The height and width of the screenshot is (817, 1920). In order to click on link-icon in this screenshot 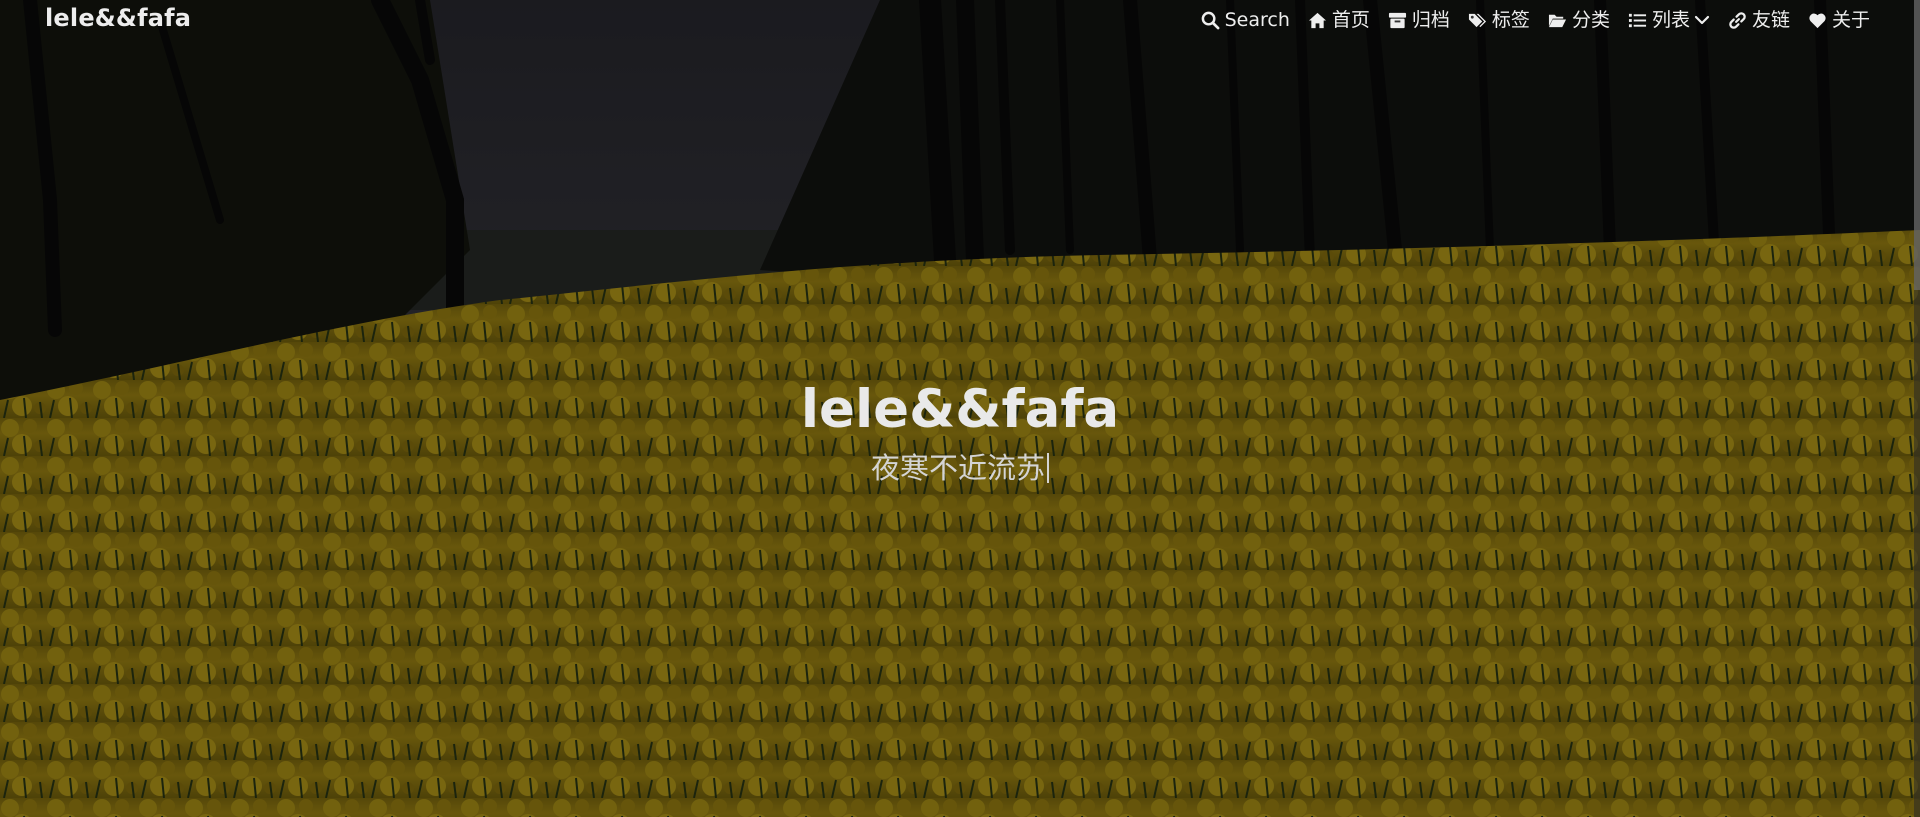, I will do `click(1737, 20)`.